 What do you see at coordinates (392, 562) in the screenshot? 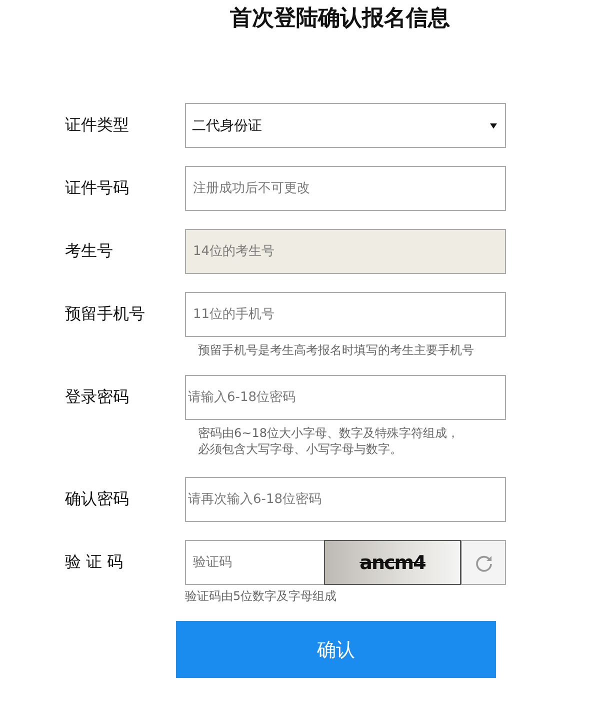
I see `captcha-image: ancm4` at bounding box center [392, 562].